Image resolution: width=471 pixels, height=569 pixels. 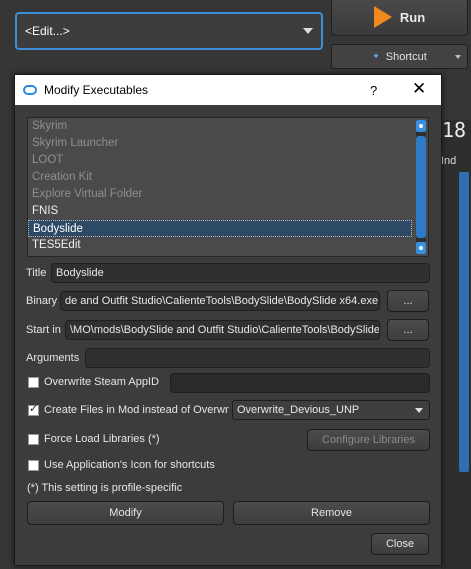 I want to click on scroll-up-icon, so click(x=421, y=126).